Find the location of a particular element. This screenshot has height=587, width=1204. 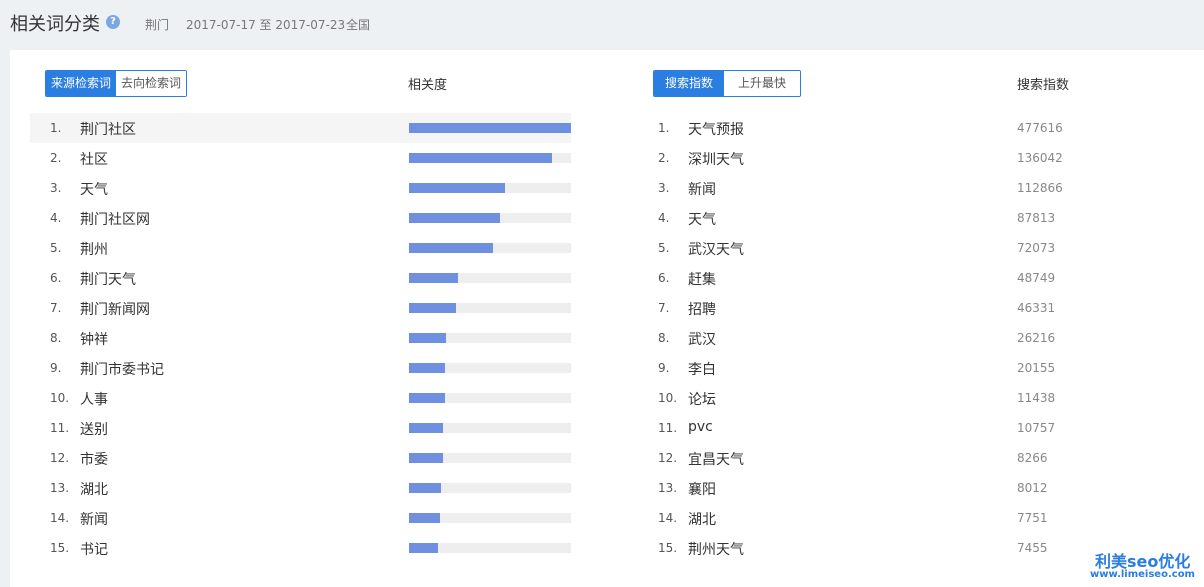

tab-search-index: 搜索指数 is located at coordinates (689, 83).